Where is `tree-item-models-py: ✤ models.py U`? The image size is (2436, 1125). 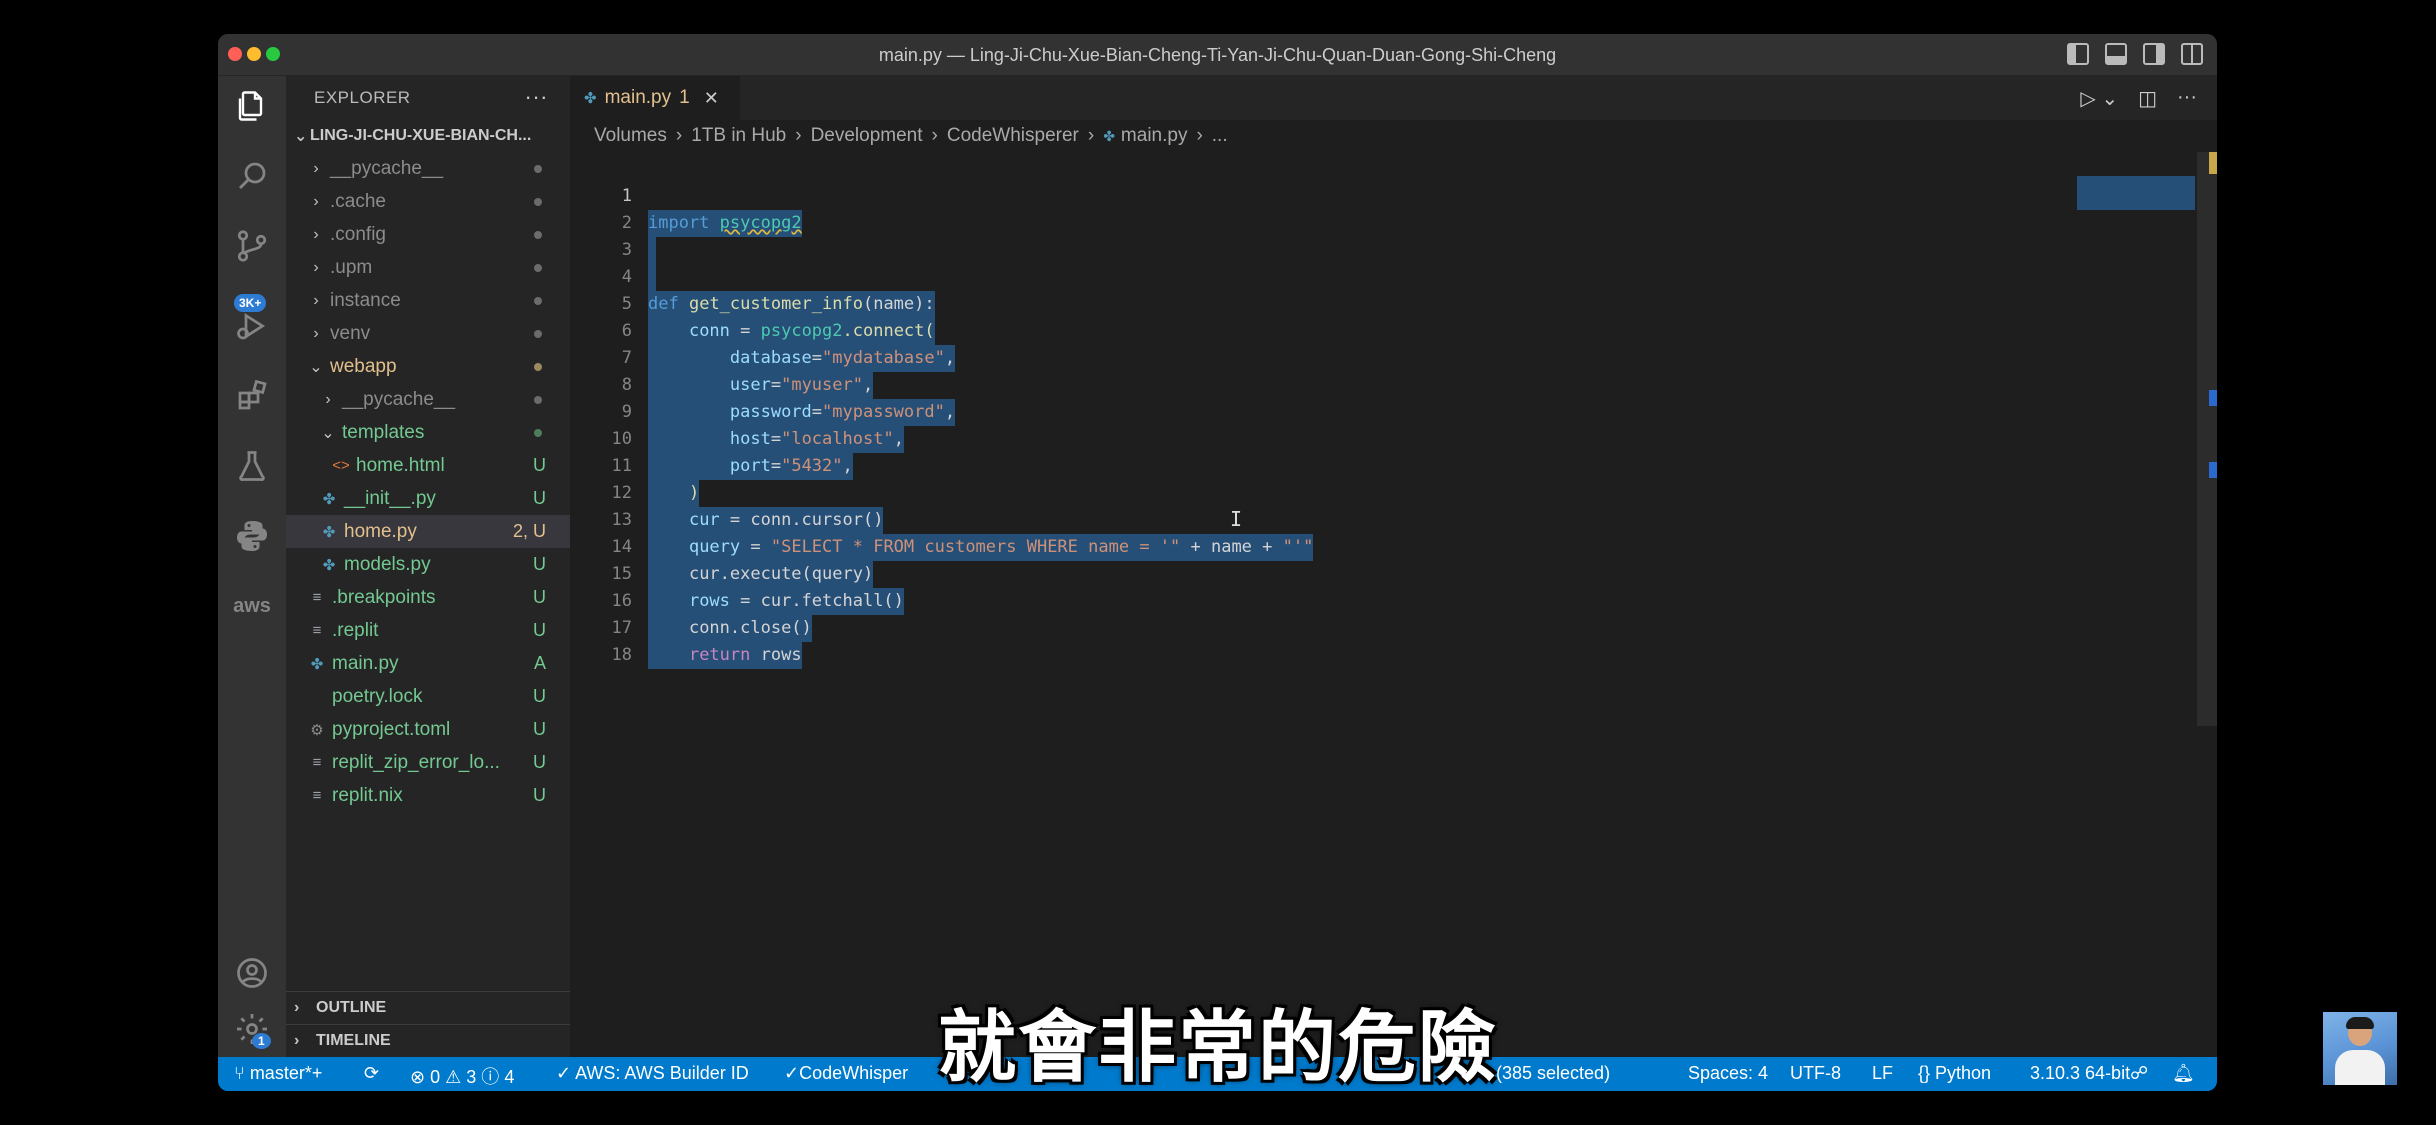
tree-item-models-py: ✤ models.py U is located at coordinates (428, 564).